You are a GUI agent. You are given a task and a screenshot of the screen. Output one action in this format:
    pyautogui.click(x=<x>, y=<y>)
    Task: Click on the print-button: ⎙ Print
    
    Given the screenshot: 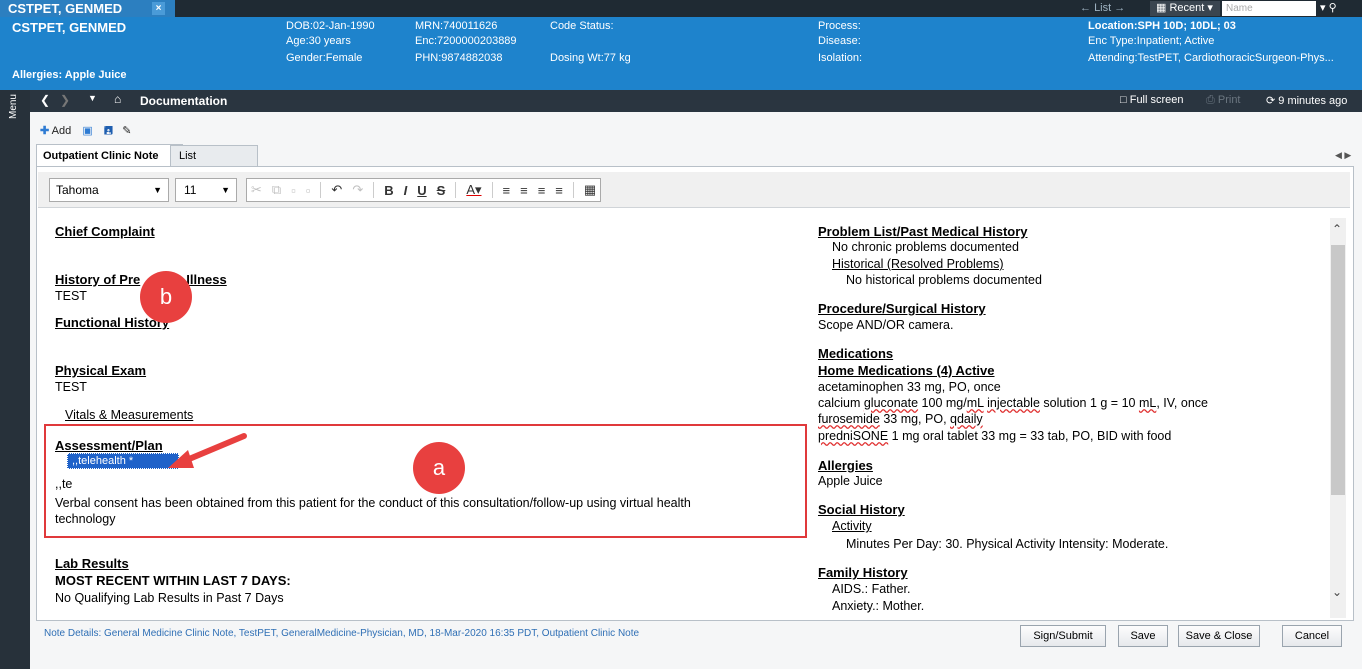 What is the action you would take?
    pyautogui.click(x=1223, y=100)
    